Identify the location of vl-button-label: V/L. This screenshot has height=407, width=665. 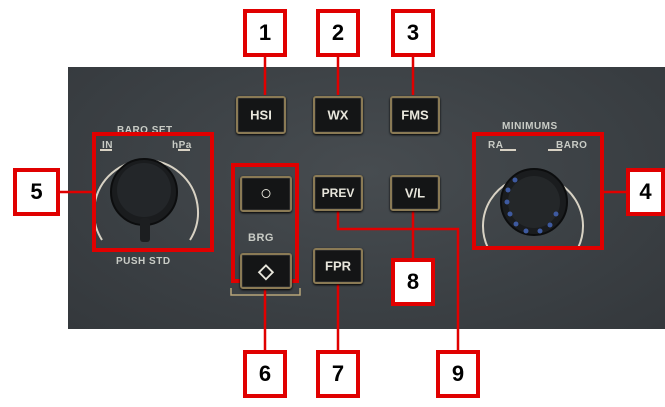
(415, 193).